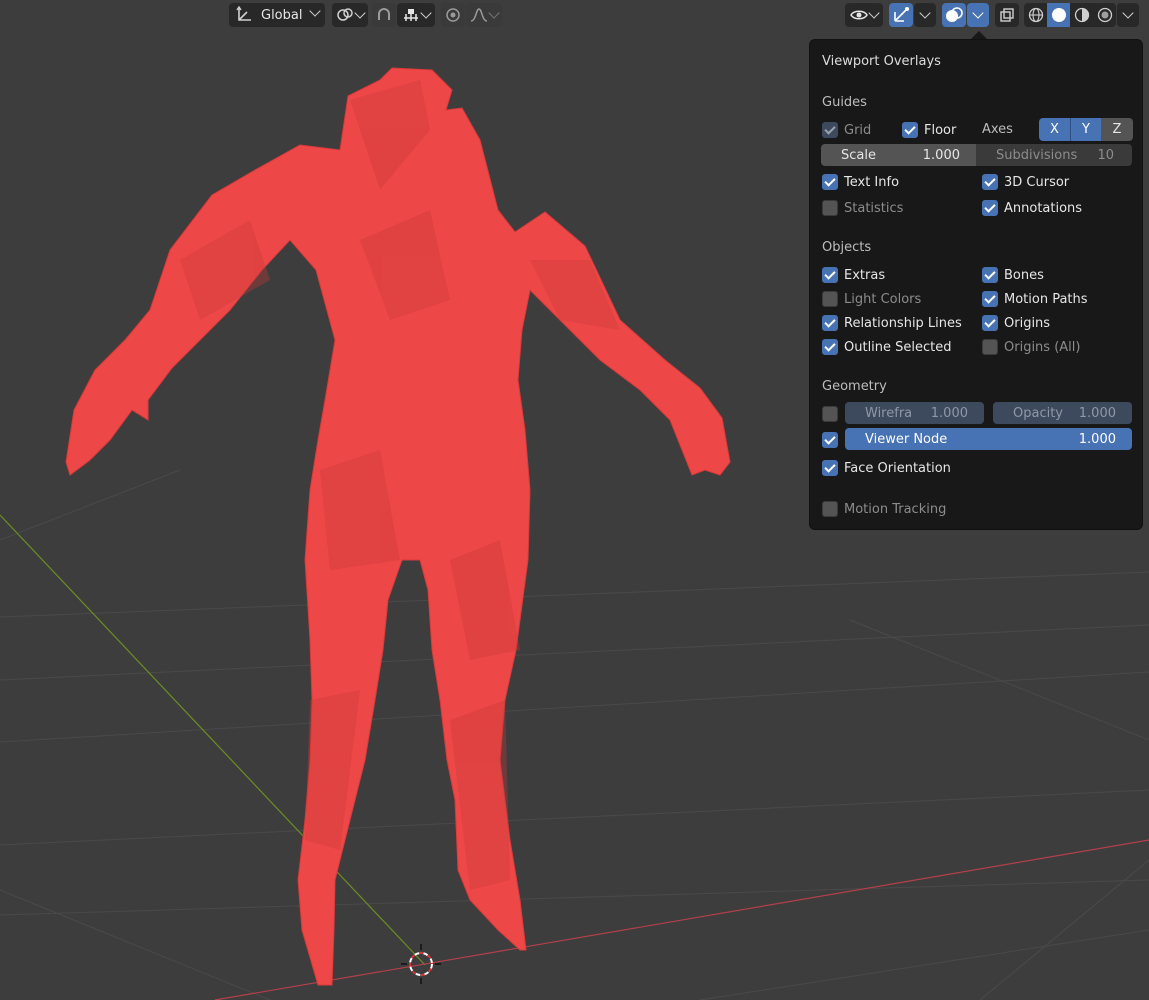 Image resolution: width=1149 pixels, height=1000 pixels. What do you see at coordinates (940, 130) in the screenshot?
I see `floor-label: Floor` at bounding box center [940, 130].